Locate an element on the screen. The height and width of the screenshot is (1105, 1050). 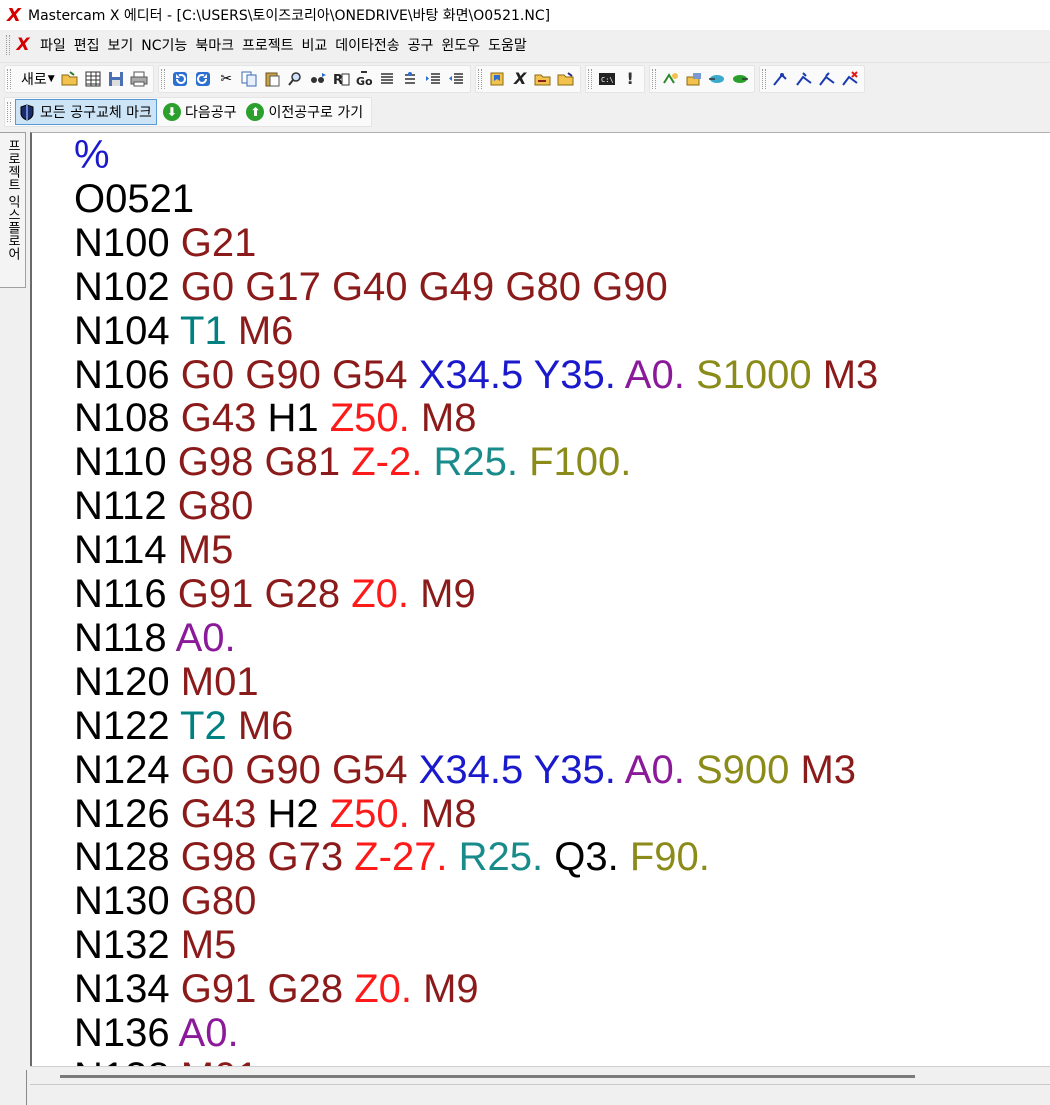
code-token: M3 is located at coordinates (828, 769).